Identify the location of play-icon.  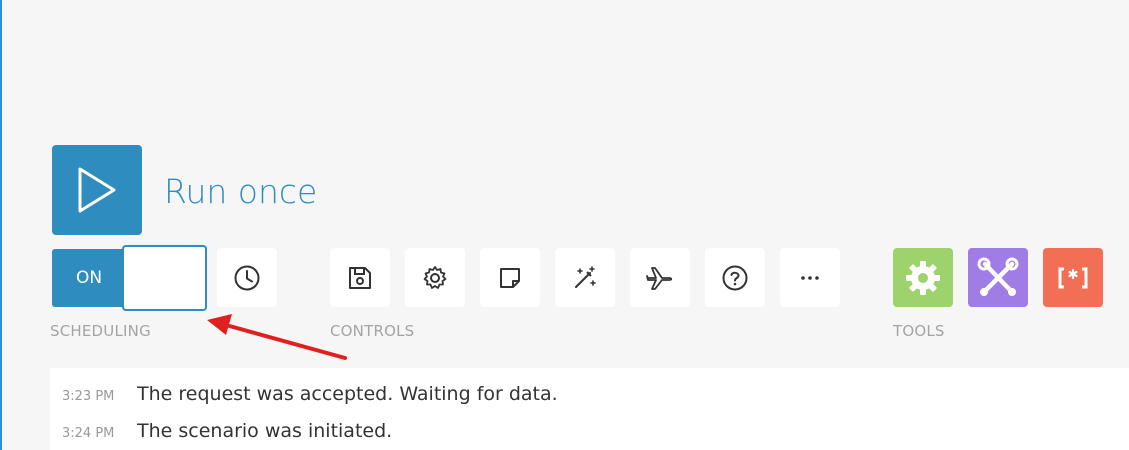
(97, 190).